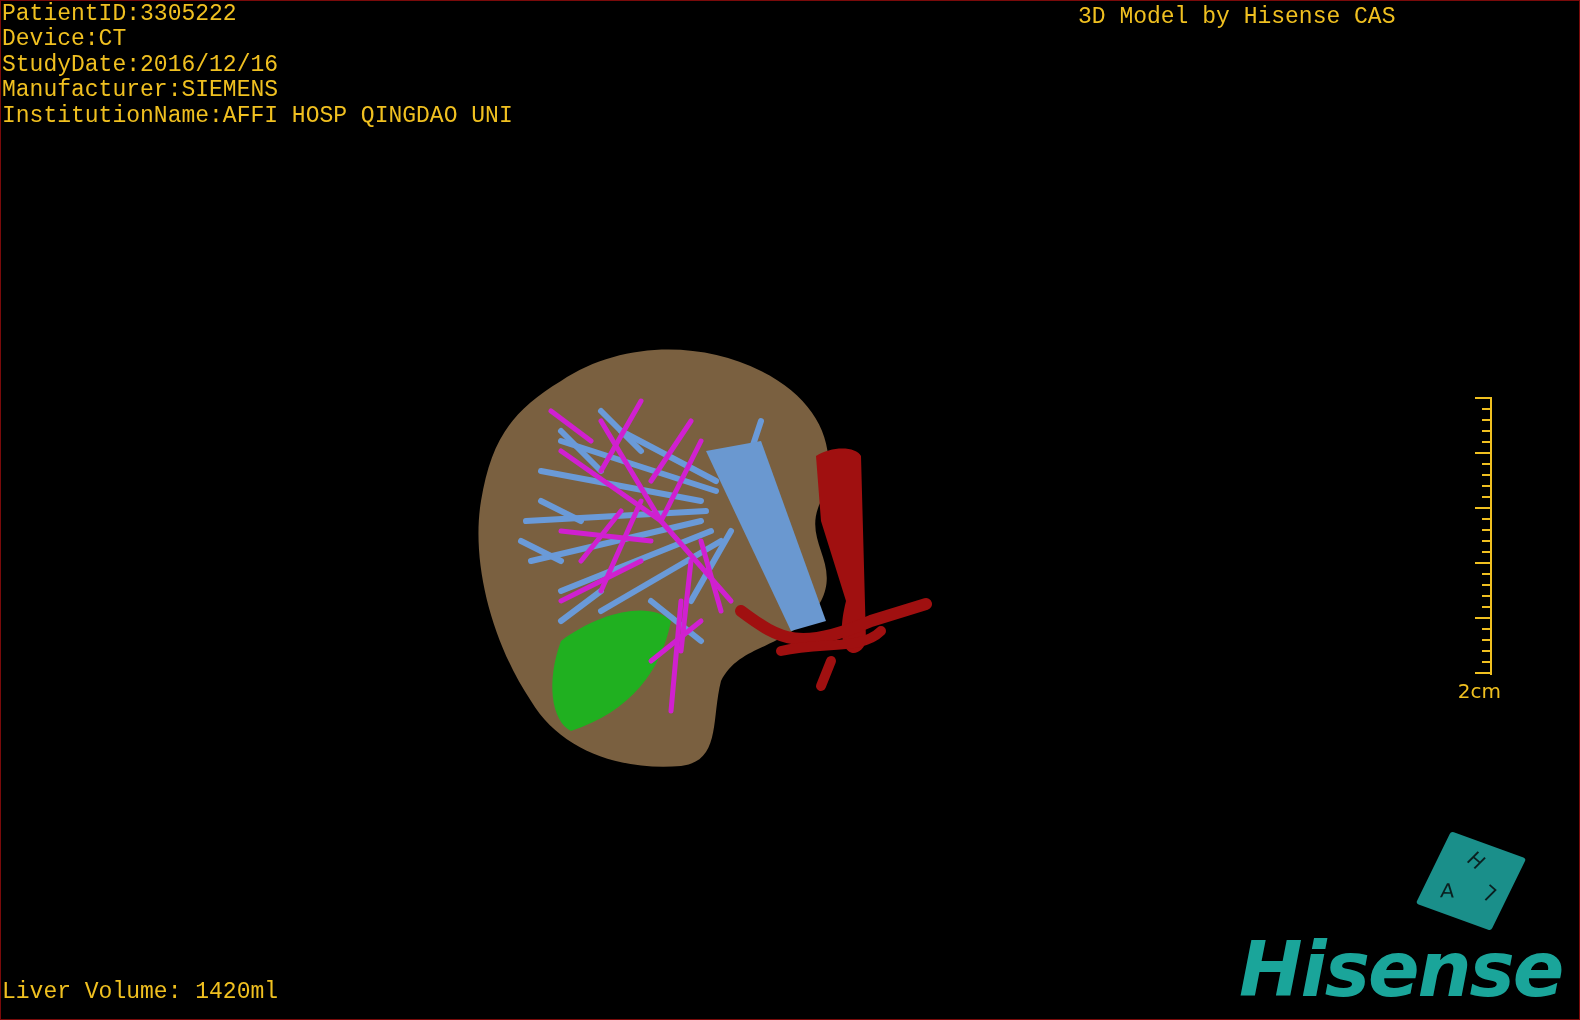 The image size is (1580, 1020). What do you see at coordinates (1479, 691) in the screenshot?
I see `scale-label: 2cm` at bounding box center [1479, 691].